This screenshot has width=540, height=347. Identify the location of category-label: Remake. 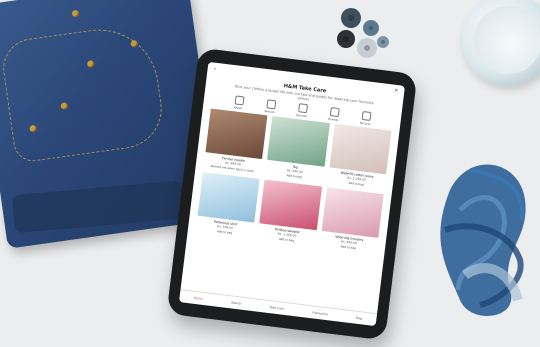
(301, 115).